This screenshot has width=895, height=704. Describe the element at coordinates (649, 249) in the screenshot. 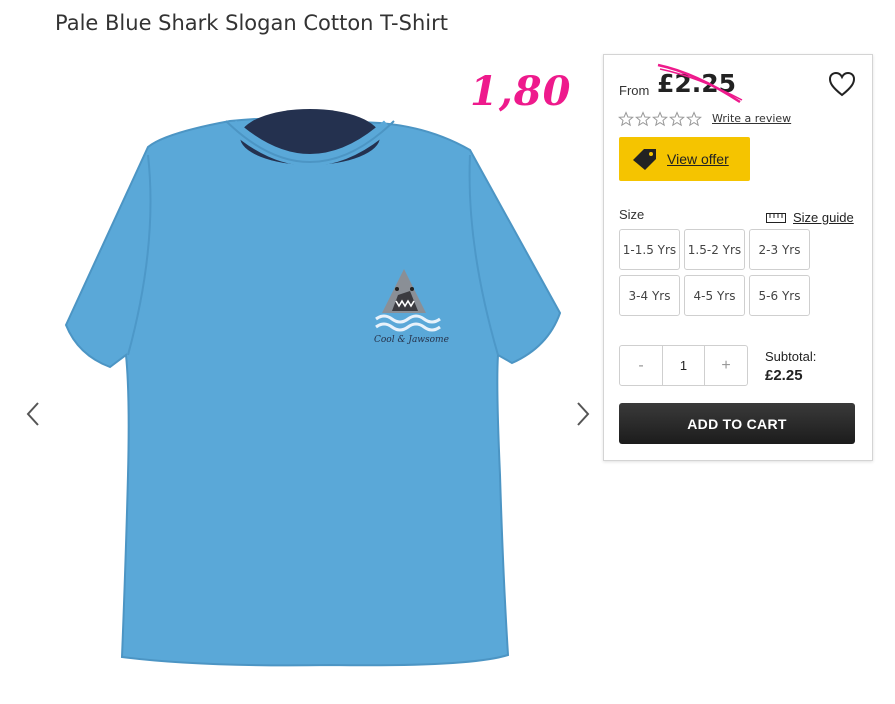

I see `size-option: 1-1.5 Yrs` at that location.